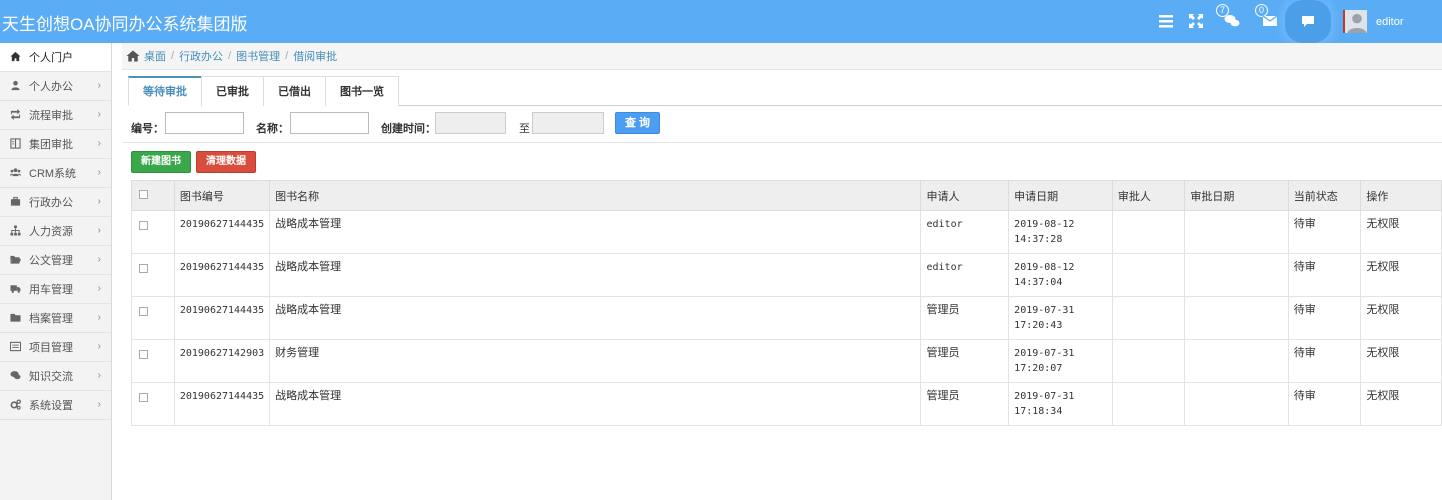 The width and height of the screenshot is (1442, 500). I want to click on username: editor, so click(1390, 22).